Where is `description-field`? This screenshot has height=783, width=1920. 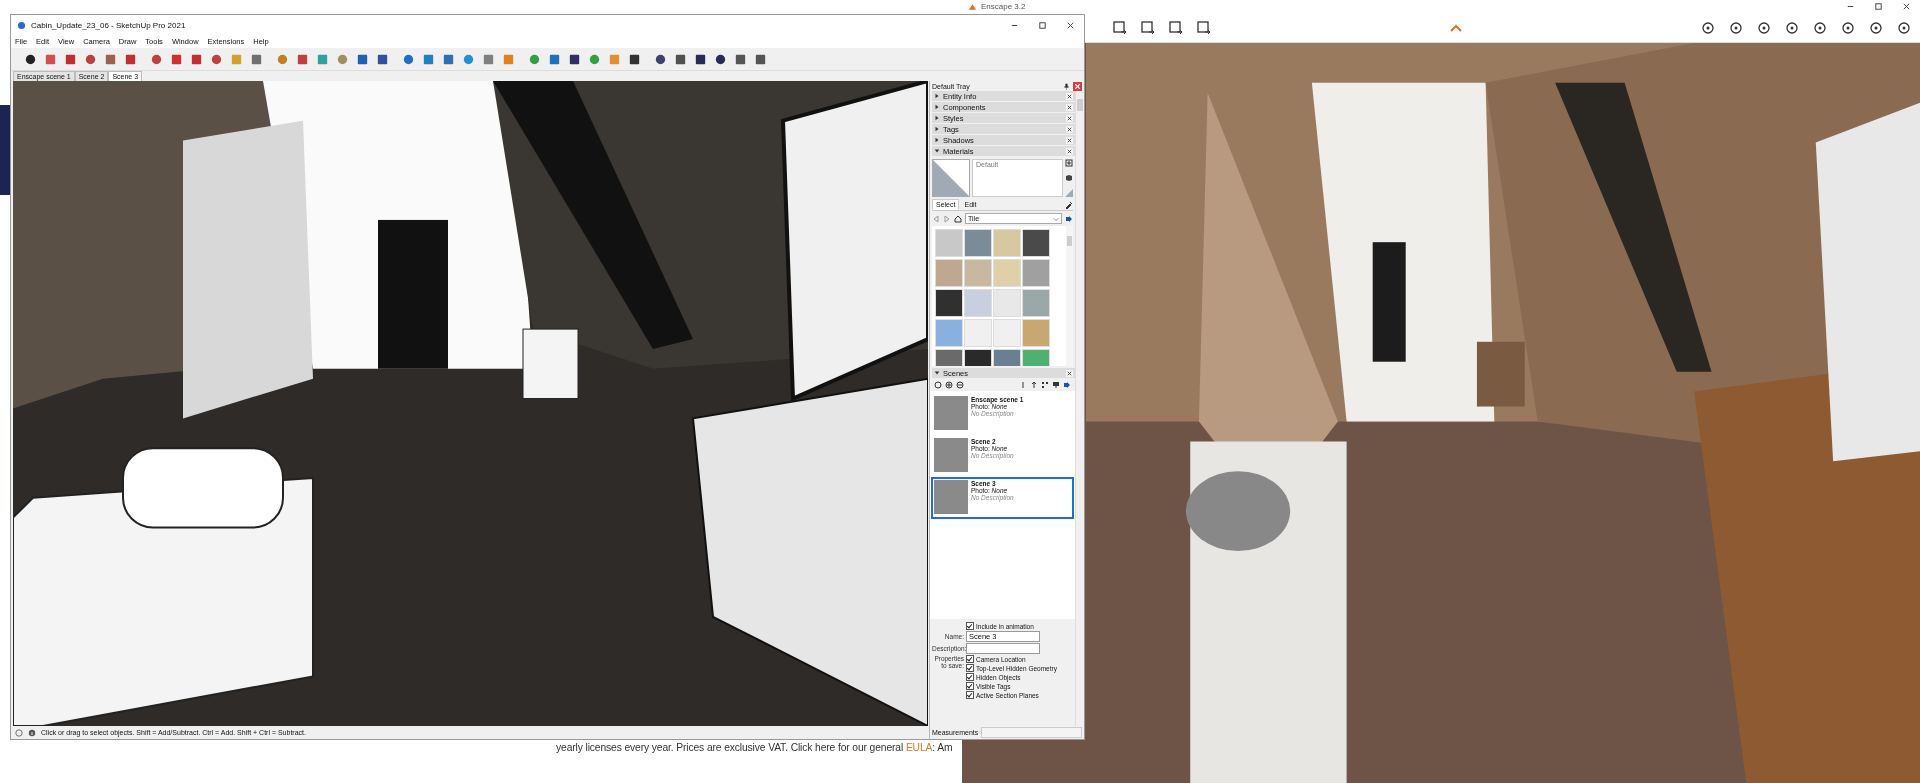 description-field is located at coordinates (1003, 648).